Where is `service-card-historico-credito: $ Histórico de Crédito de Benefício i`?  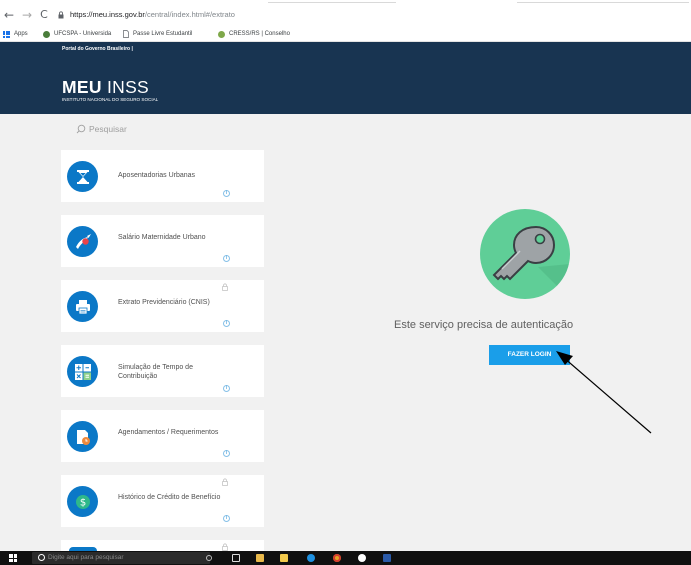
service-card-historico-credito: $ Histórico de Crédito de Benefício i is located at coordinates (162, 501).